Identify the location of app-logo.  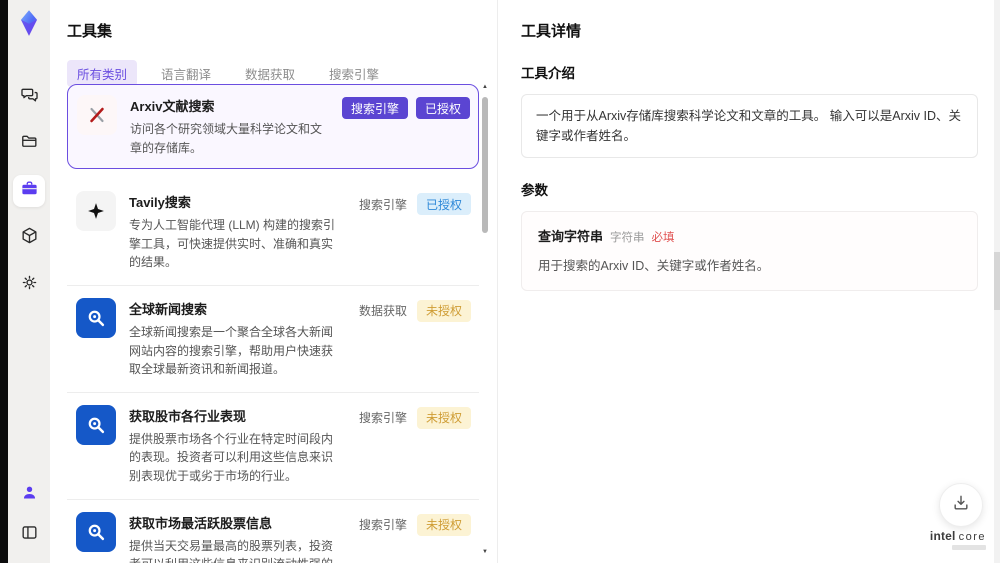
(29, 25).